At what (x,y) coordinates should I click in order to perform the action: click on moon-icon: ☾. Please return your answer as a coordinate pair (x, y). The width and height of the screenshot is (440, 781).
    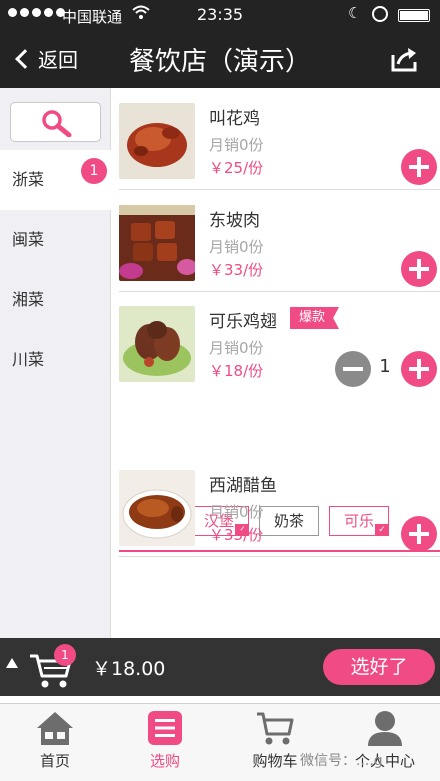
    Looking at the image, I should click on (355, 13).